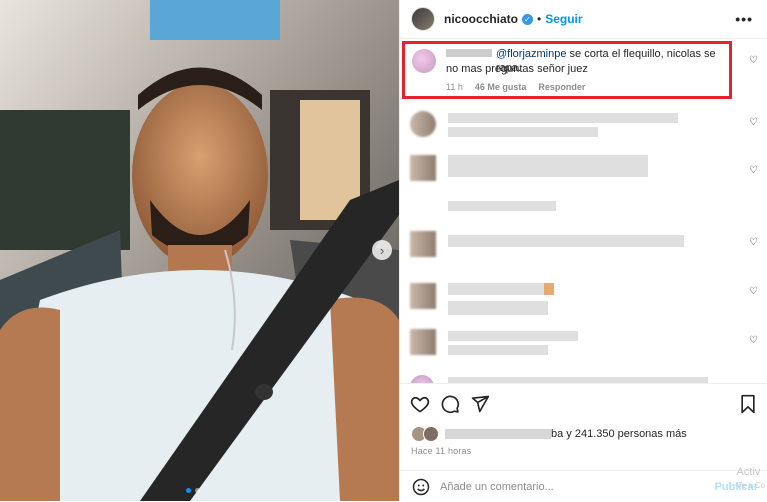 The width and height of the screenshot is (767, 502). Describe the element at coordinates (750, 485) in the screenshot. I see `watermark-line2: Ve a Co` at that location.